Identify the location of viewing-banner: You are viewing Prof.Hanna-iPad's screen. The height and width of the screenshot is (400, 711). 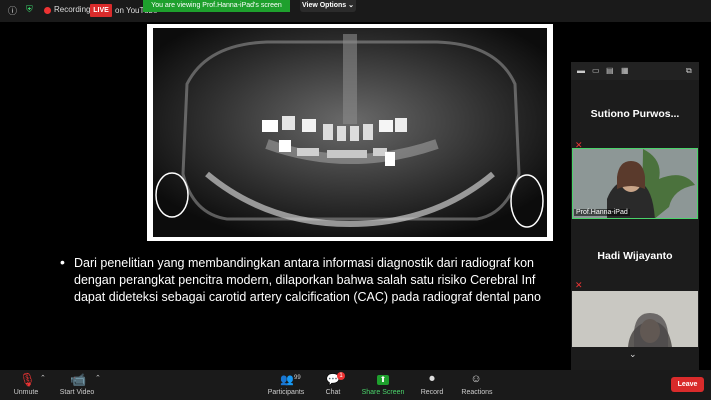
(216, 6).